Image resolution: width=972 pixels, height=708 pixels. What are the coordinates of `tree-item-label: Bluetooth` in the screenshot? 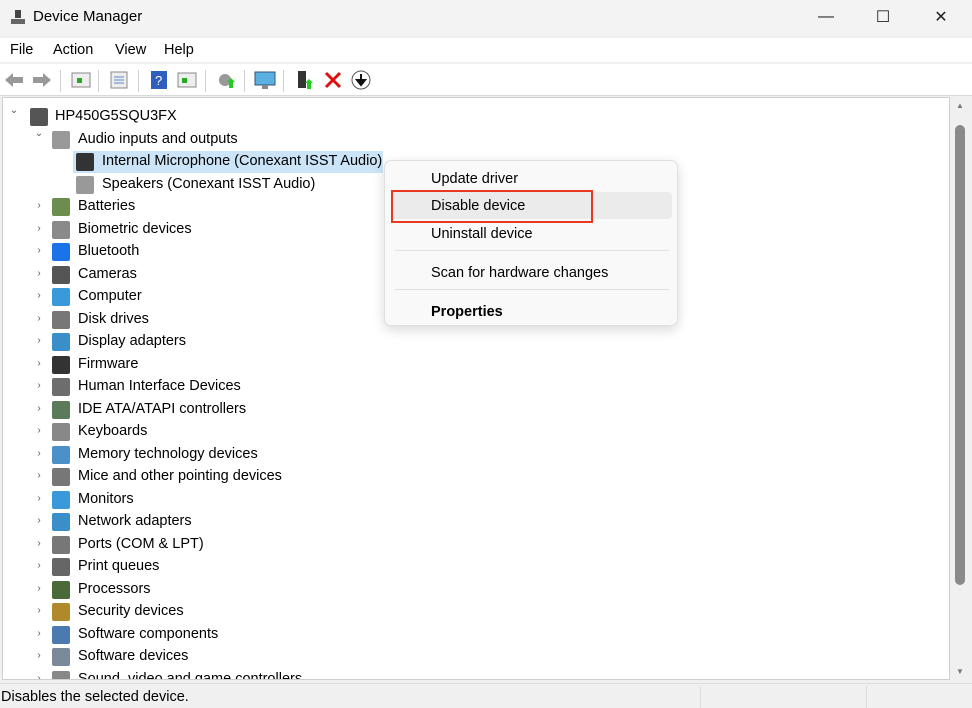 It's located at (109, 251).